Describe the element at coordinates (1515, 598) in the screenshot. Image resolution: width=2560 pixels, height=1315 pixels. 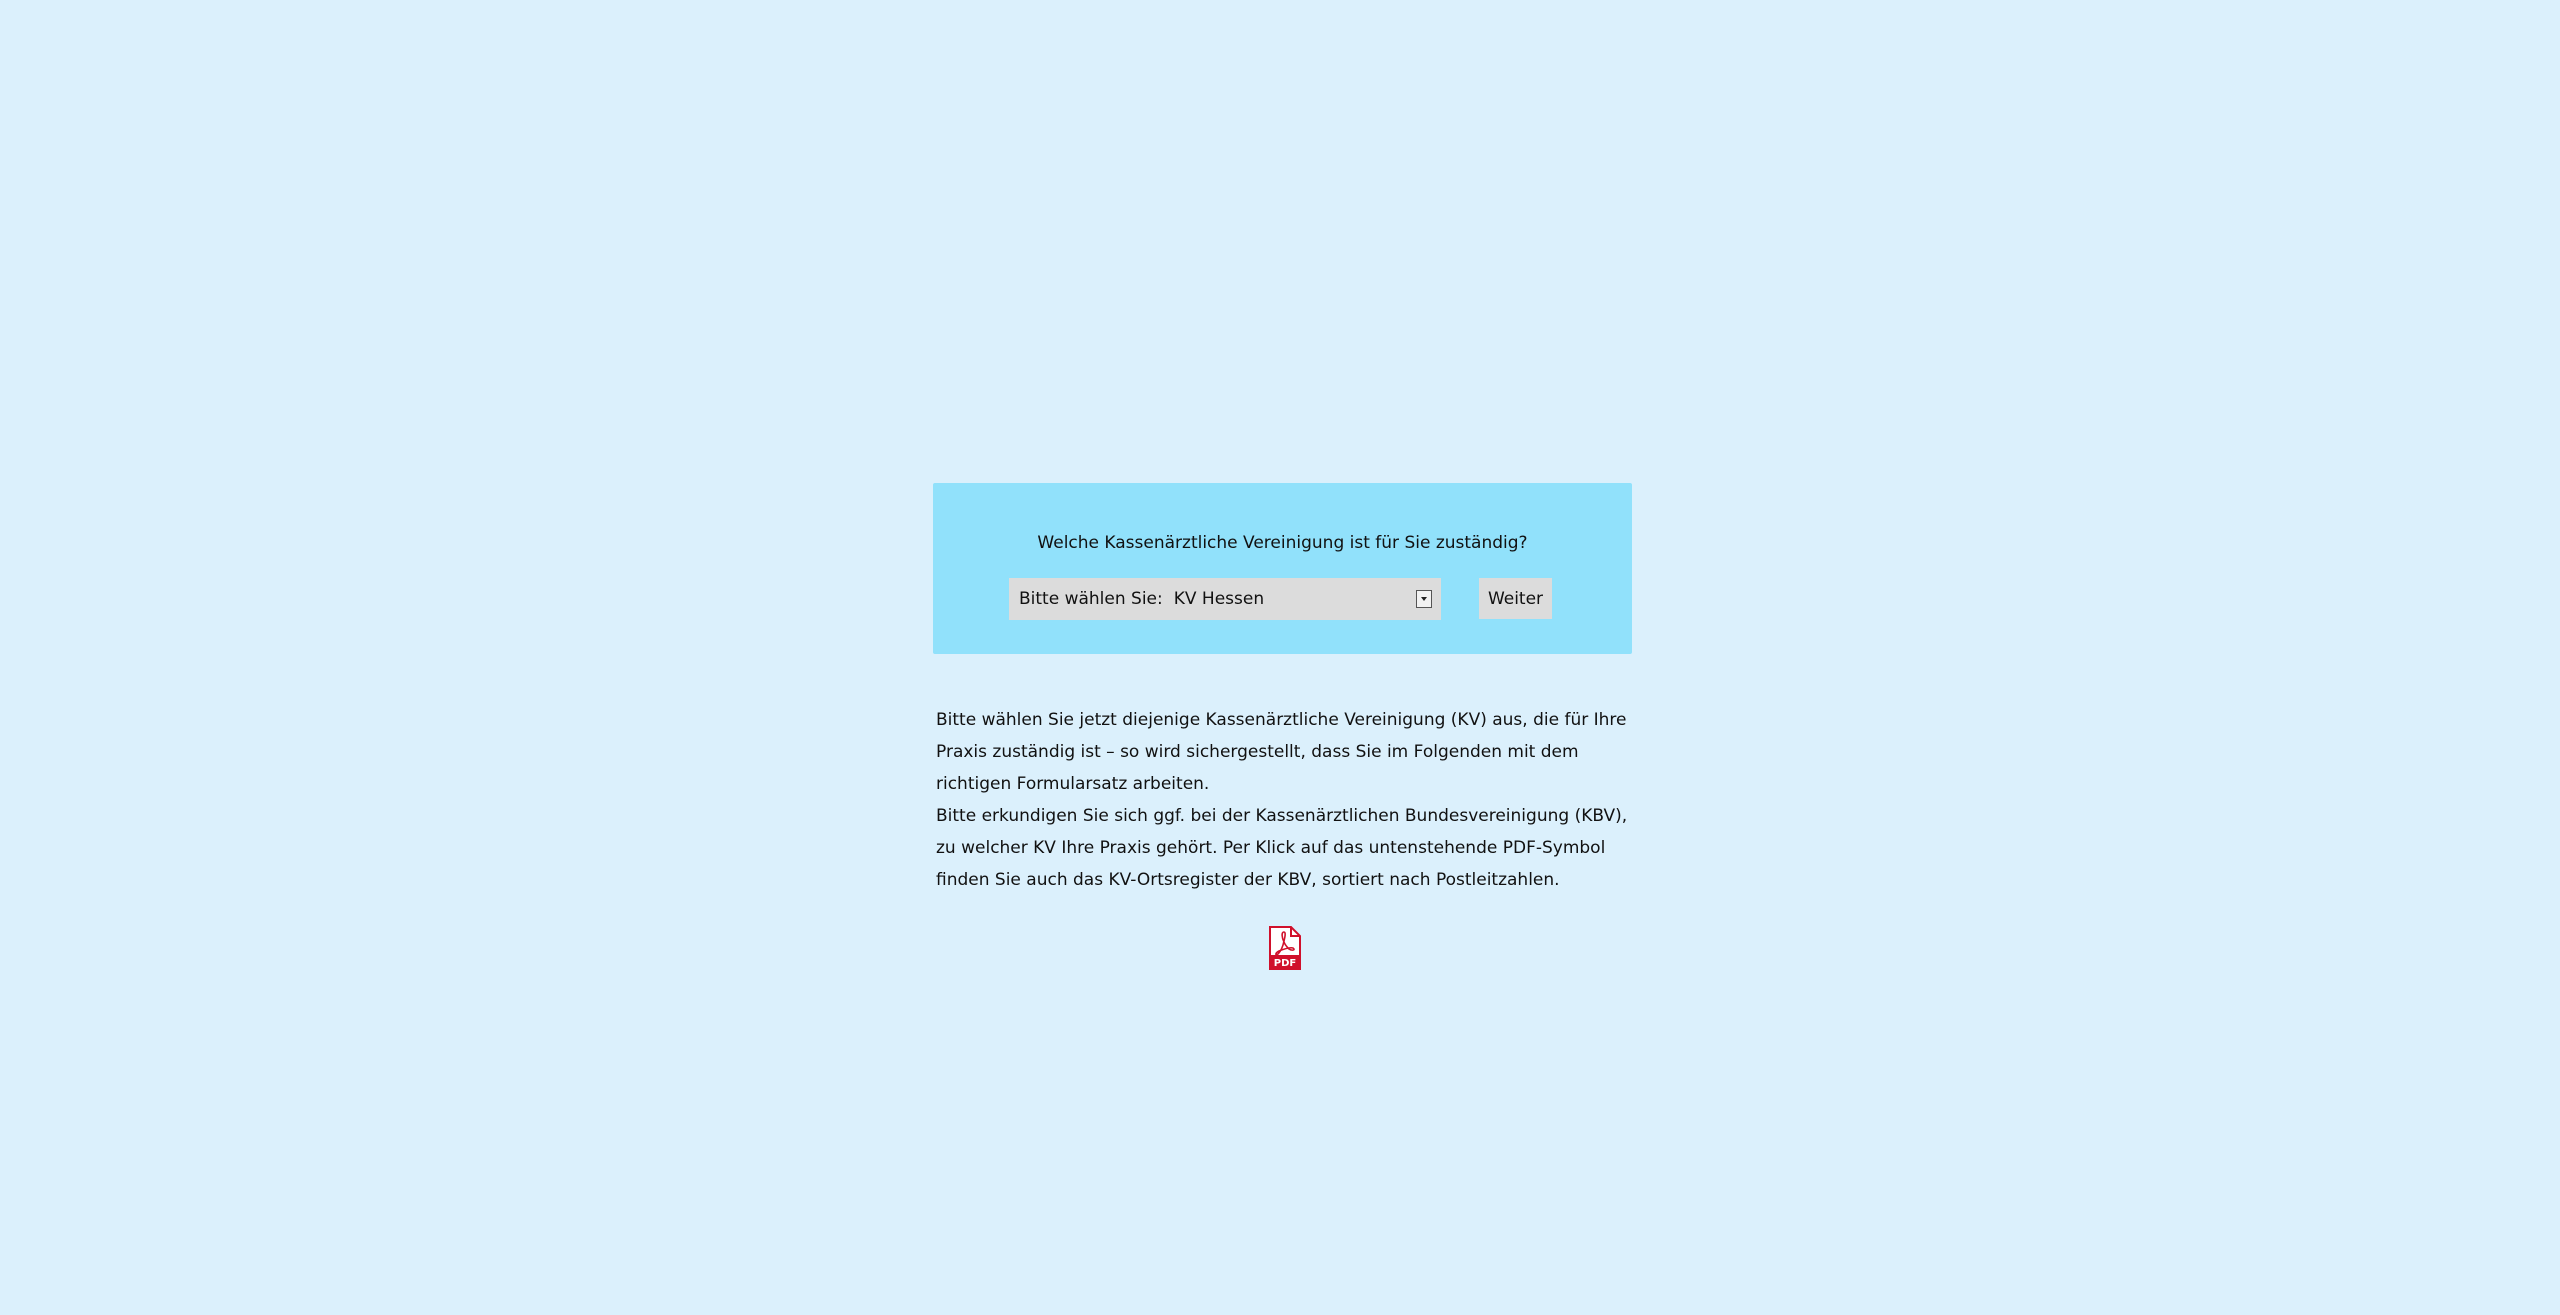
I see `weiter-button: Weiter` at that location.